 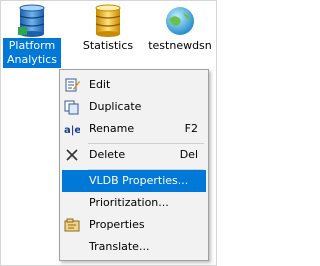 I want to click on menu-item-rename: a|e Rename F2, so click(x=134, y=129).